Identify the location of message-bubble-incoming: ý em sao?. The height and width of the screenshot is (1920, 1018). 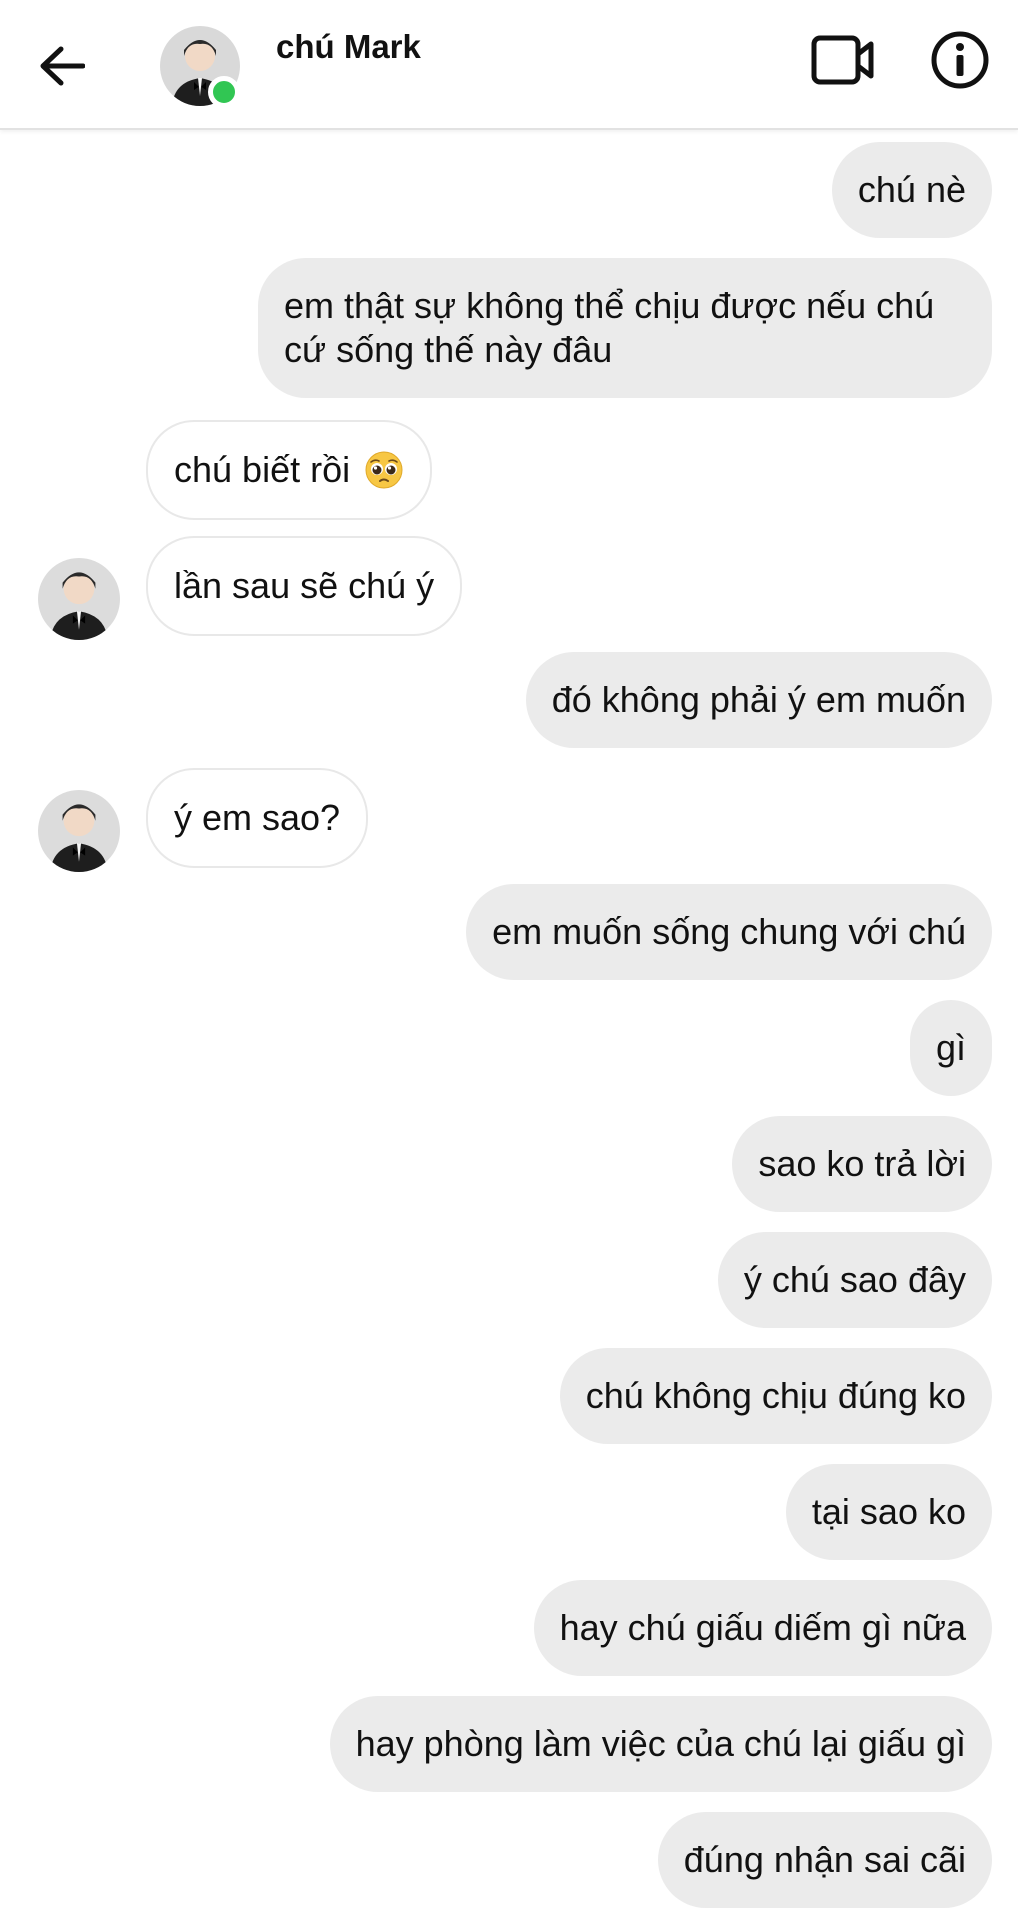
(257, 818).